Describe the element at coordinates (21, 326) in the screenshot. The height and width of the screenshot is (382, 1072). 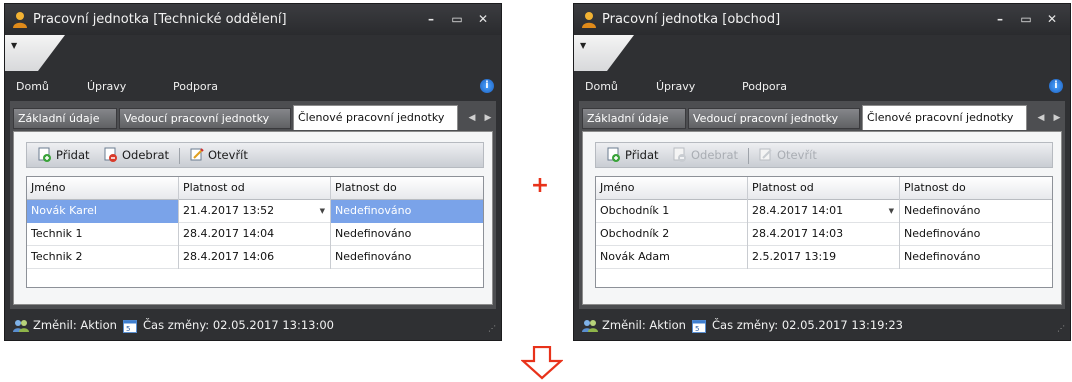
I see `users-icon` at that location.